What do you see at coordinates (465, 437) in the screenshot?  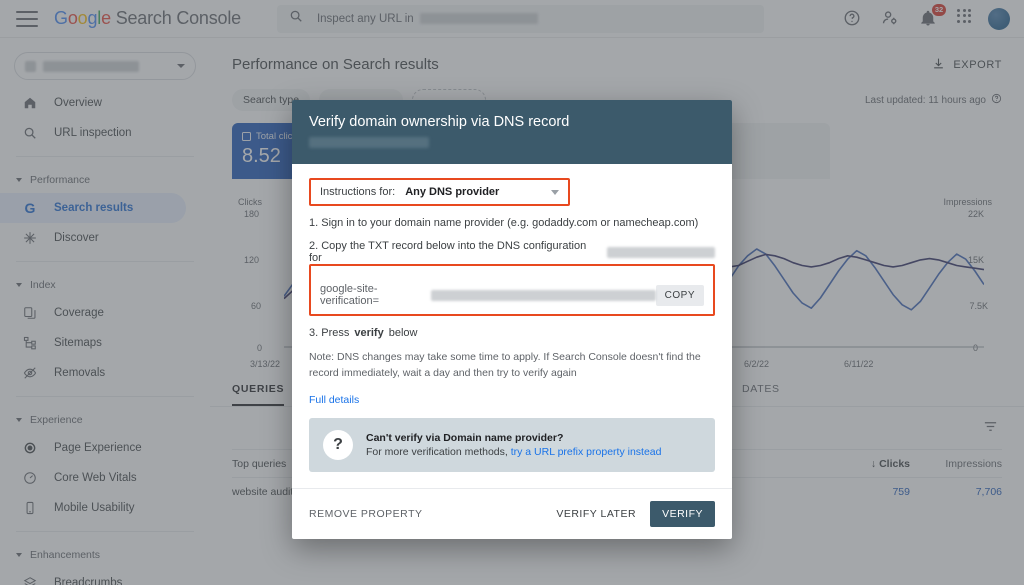 I see `help-box-title: Can't verify via Domain name provider?` at bounding box center [465, 437].